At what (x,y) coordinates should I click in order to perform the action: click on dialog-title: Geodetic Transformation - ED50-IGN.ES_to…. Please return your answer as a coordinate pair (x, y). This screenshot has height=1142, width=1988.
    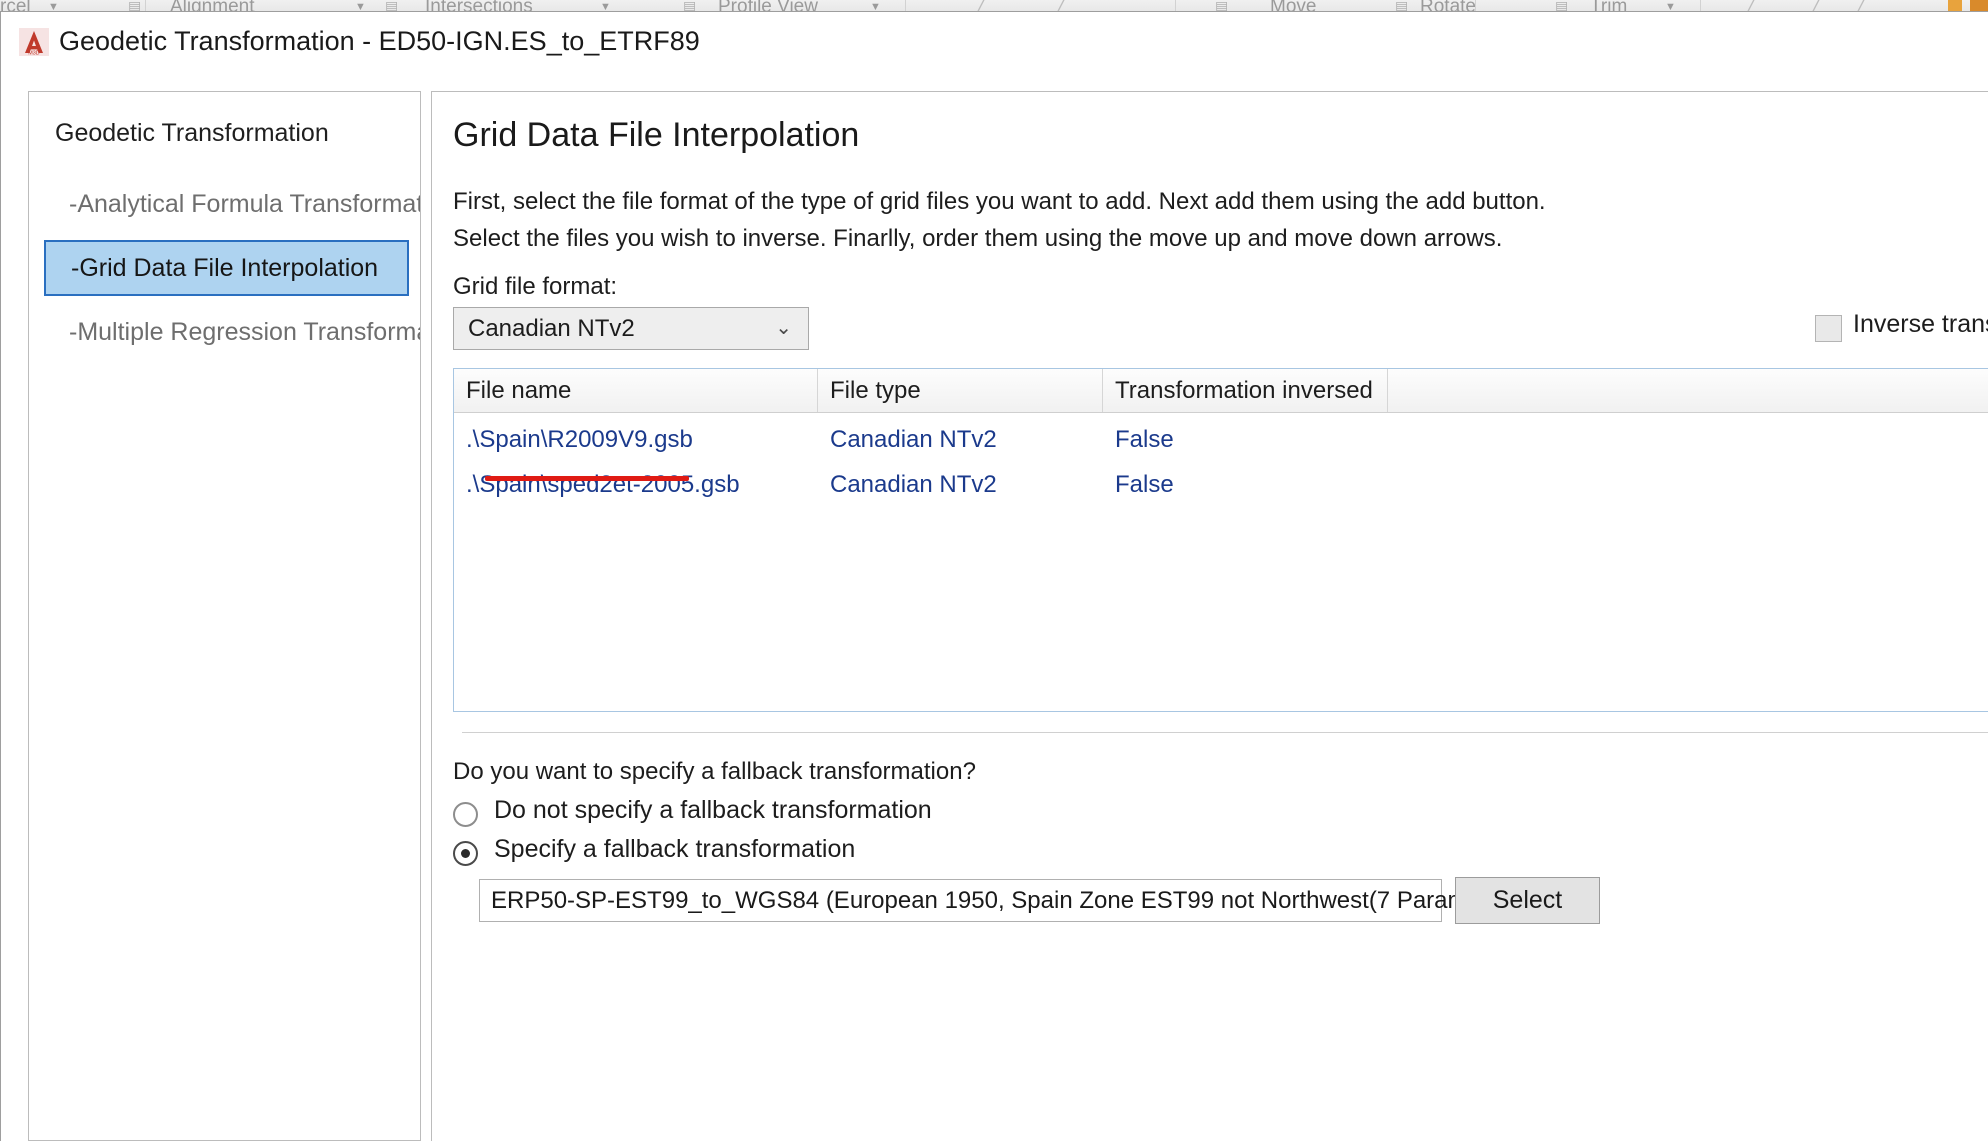
    Looking at the image, I should click on (379, 41).